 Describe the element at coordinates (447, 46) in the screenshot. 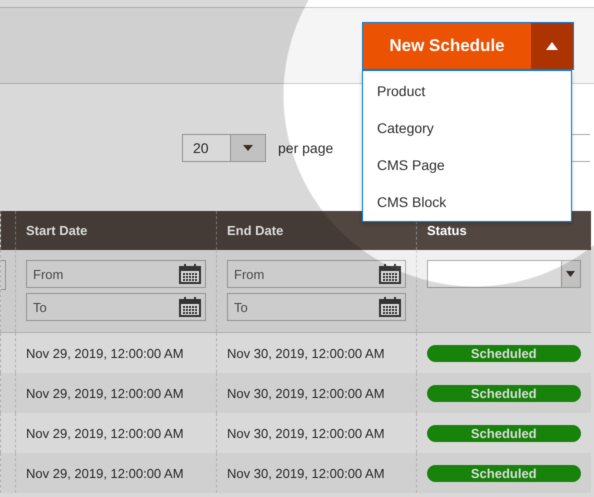

I see `new-schedule-button: New Schedule` at that location.